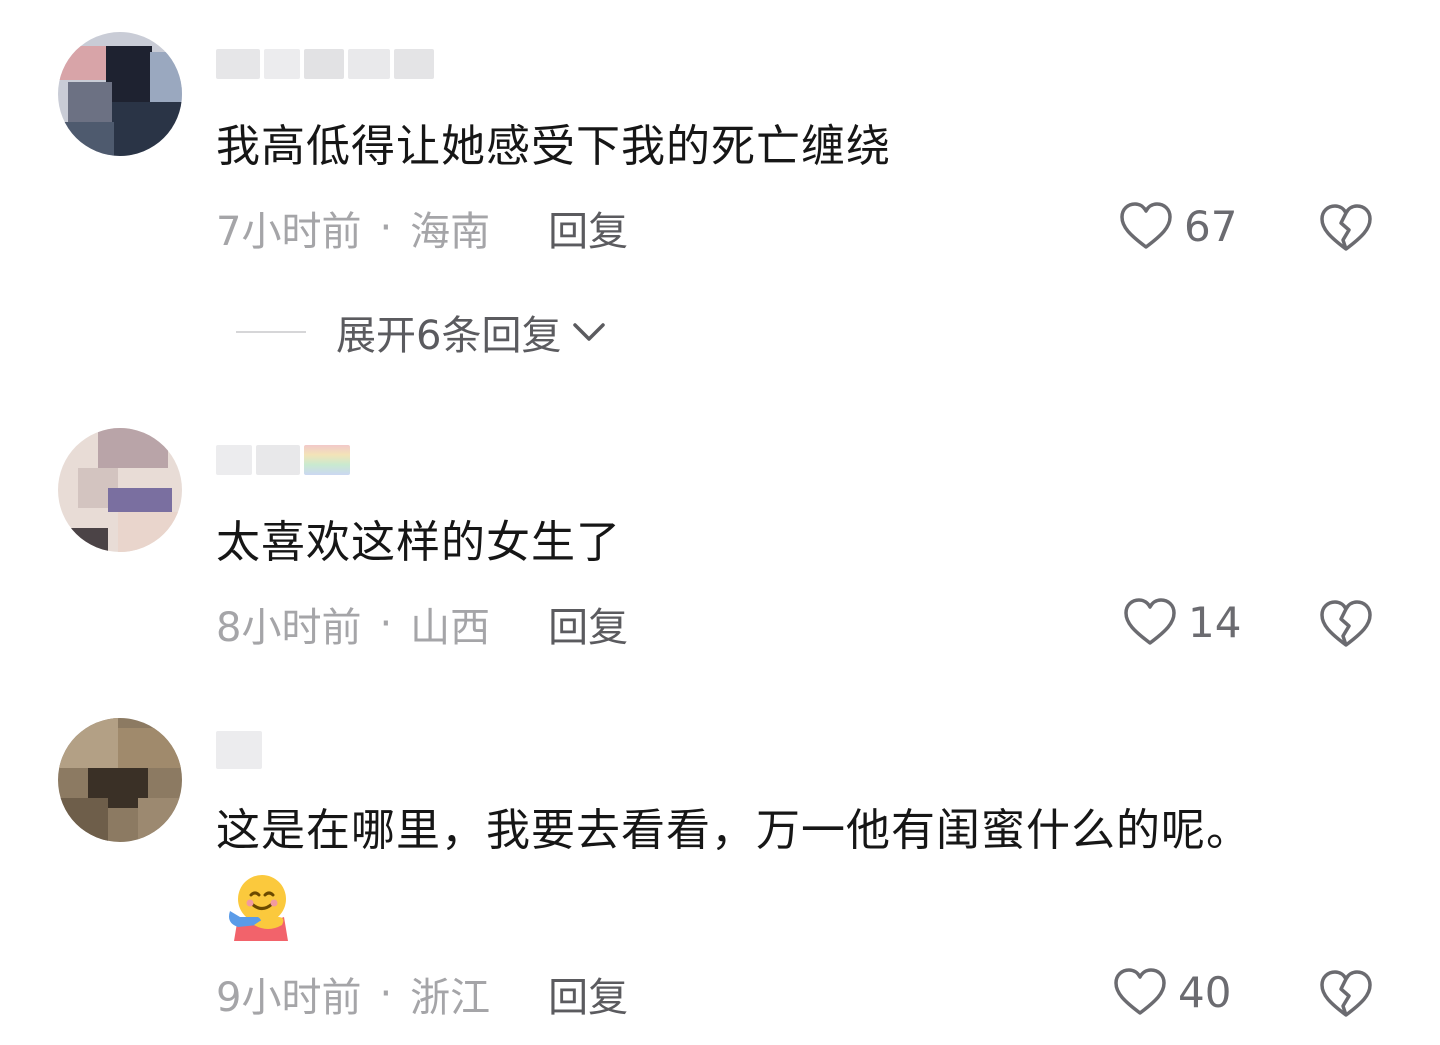 The height and width of the screenshot is (1045, 1440). Describe the element at coordinates (450, 628) in the screenshot. I see `comment-location: 山西` at that location.